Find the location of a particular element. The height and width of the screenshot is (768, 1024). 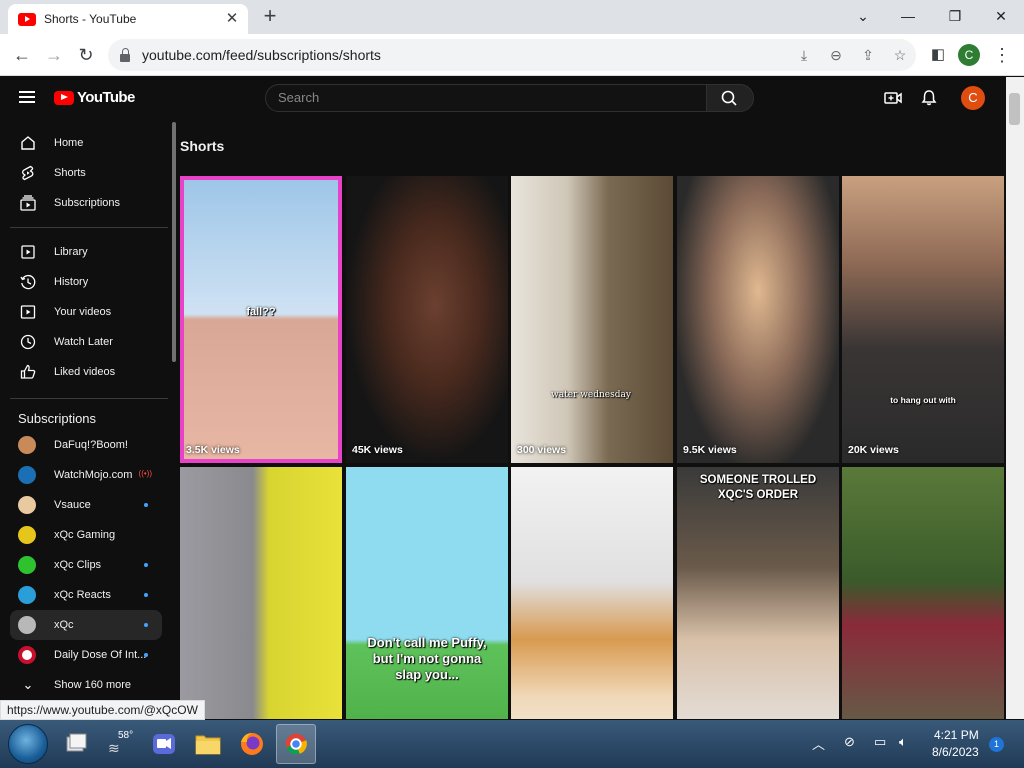

sidebar-item-library: Library is located at coordinates (86, 252).